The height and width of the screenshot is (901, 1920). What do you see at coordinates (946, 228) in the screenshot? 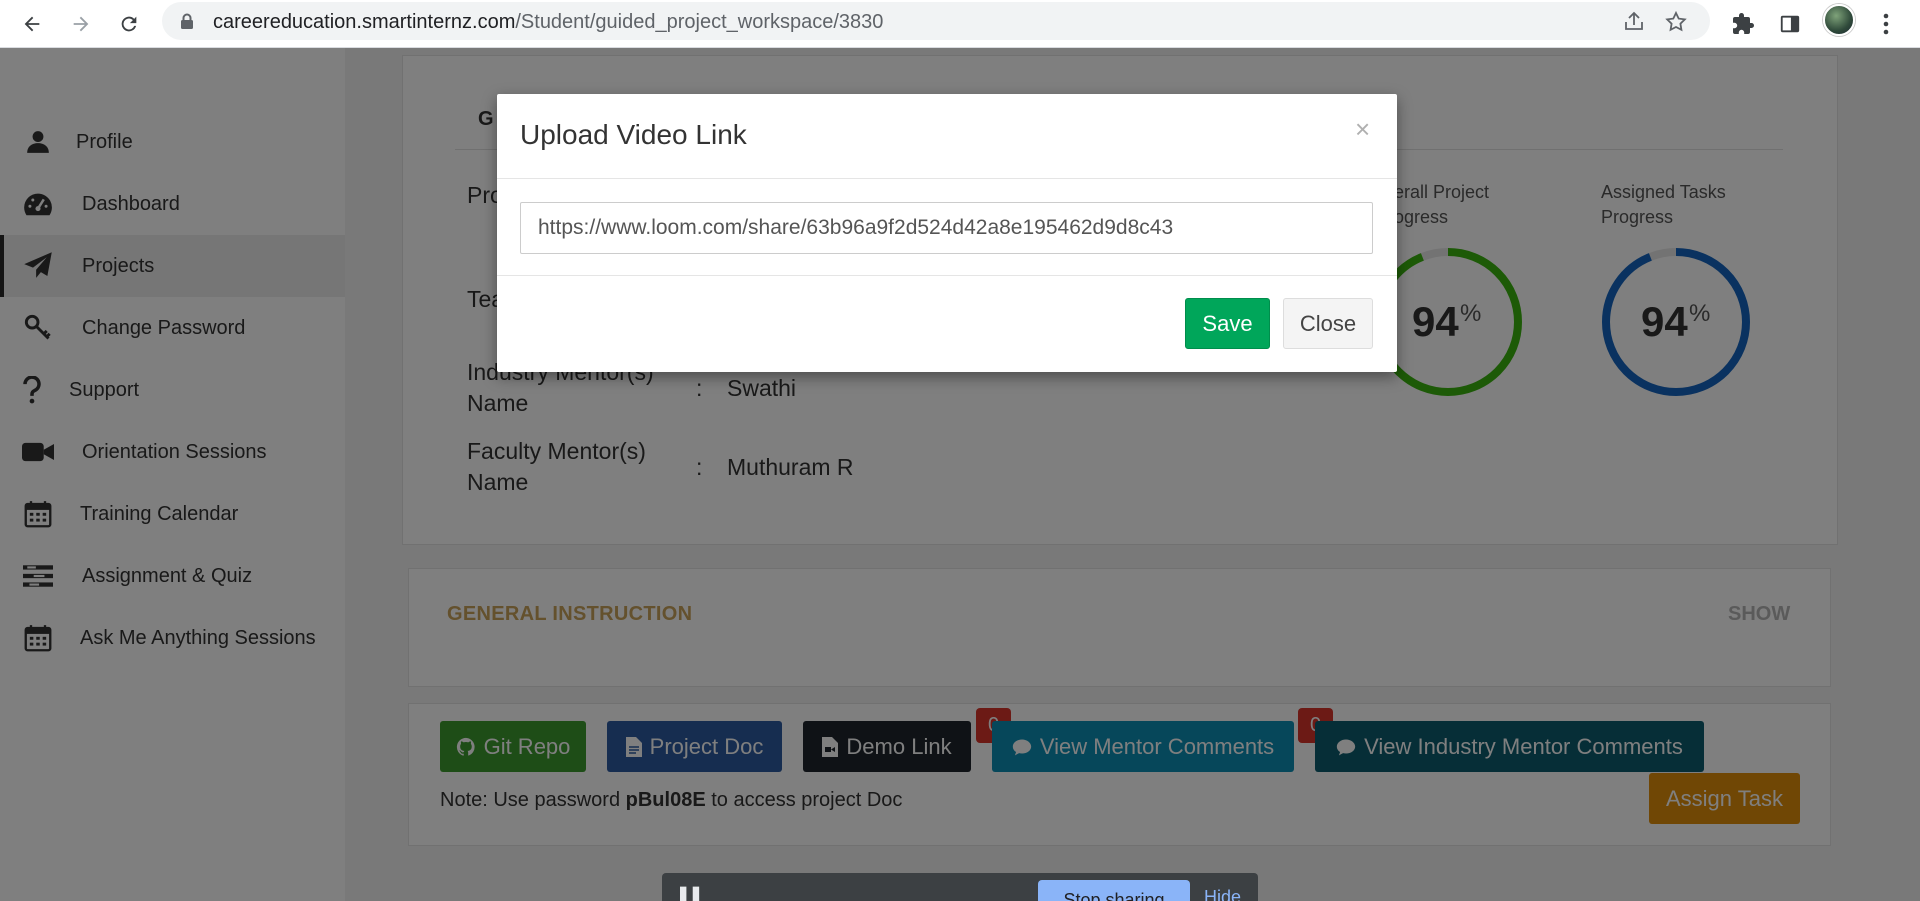
I see `video-link-input` at bounding box center [946, 228].